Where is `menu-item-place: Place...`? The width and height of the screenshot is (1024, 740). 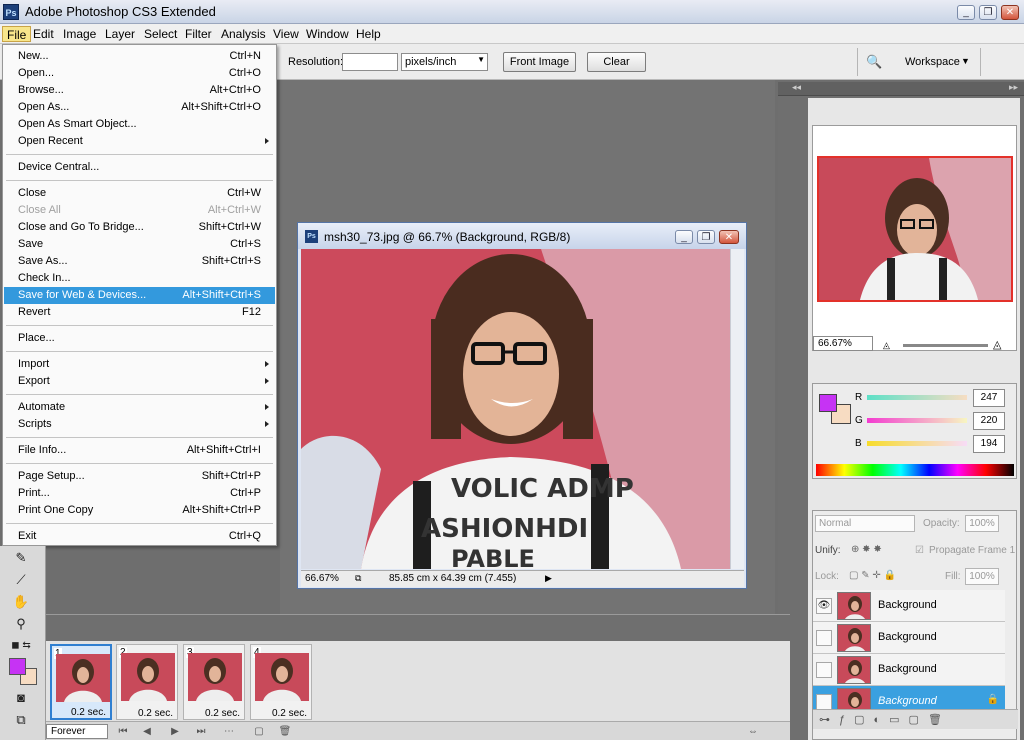 menu-item-place: Place... is located at coordinates (139, 338).